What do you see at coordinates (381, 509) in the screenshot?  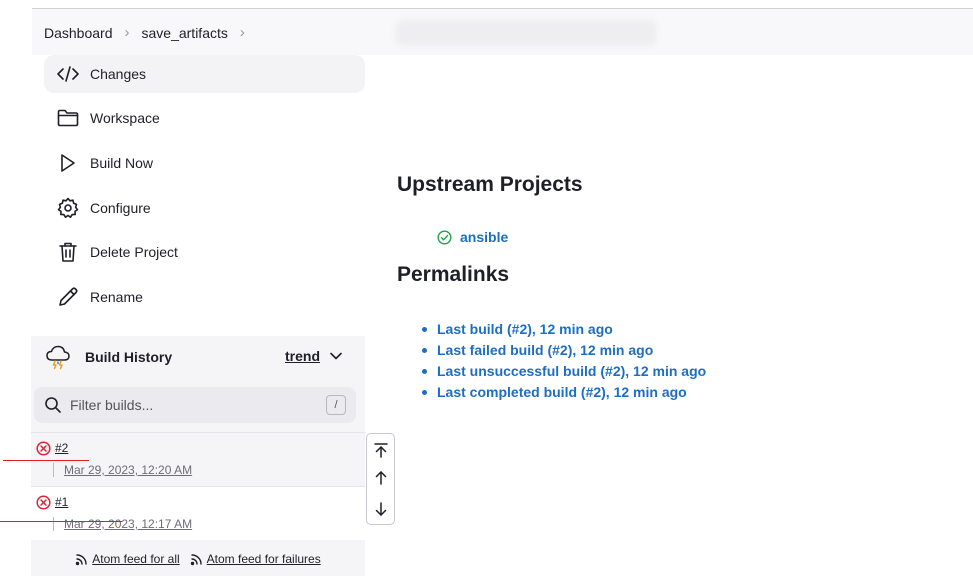 I see `scroll-down-icon` at bounding box center [381, 509].